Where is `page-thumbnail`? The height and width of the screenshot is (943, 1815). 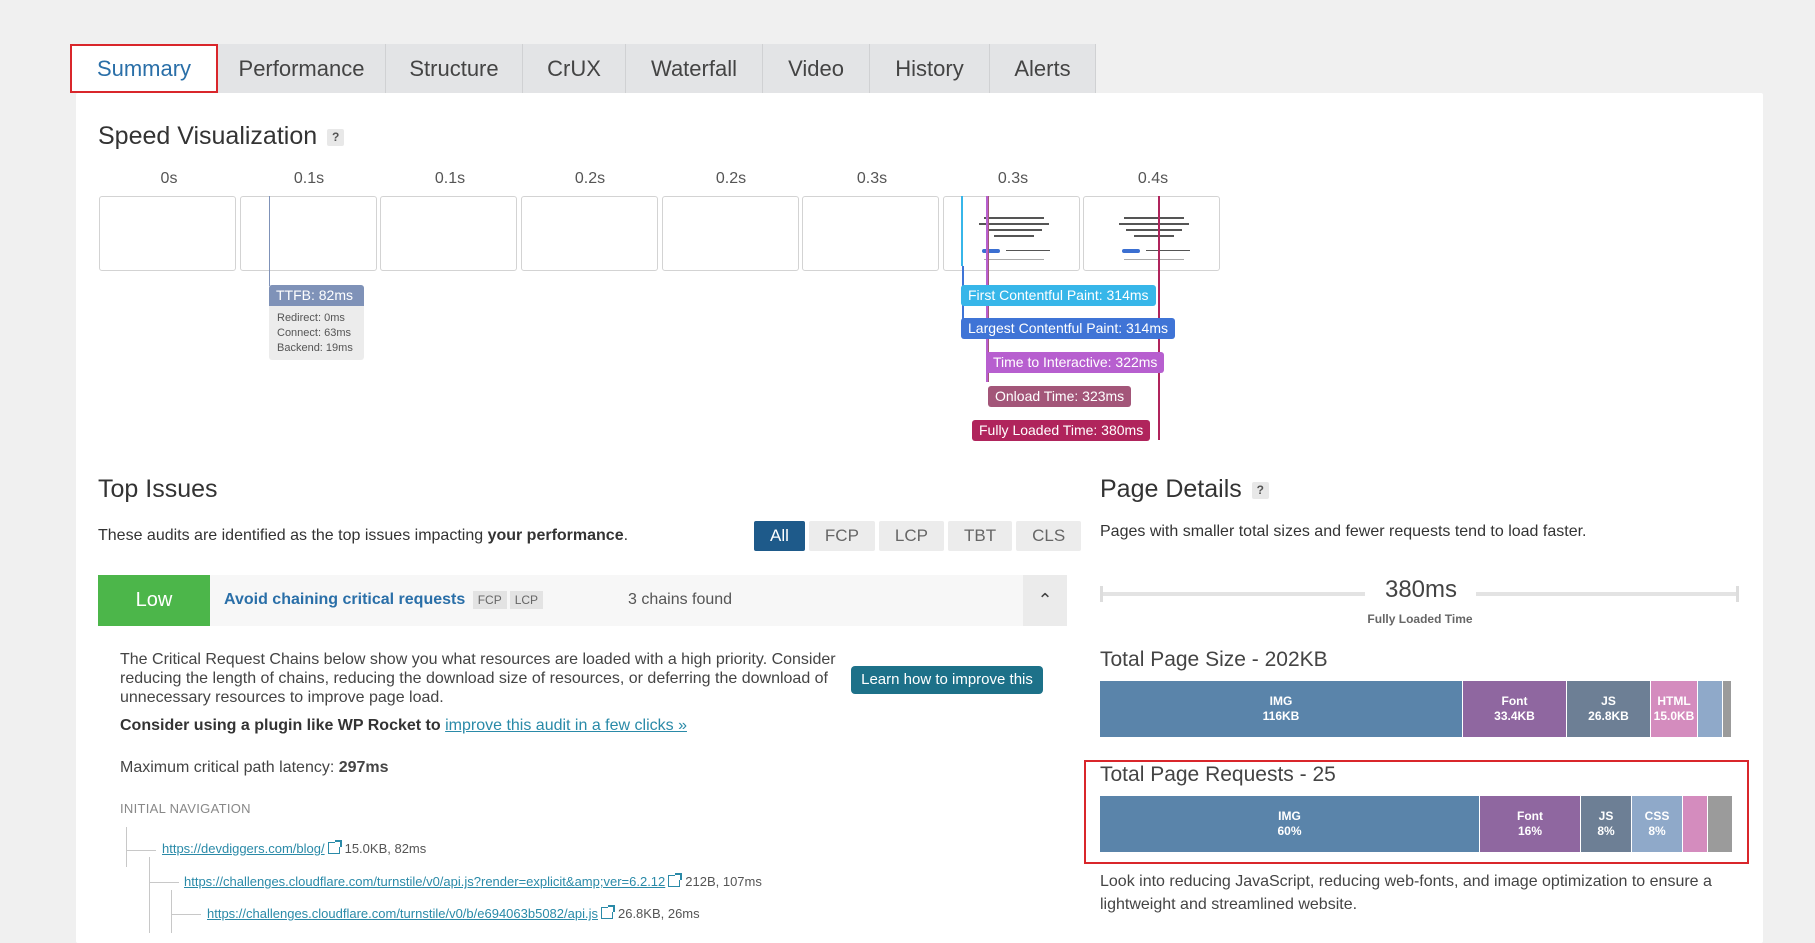
page-thumbnail is located at coordinates (1011, 234).